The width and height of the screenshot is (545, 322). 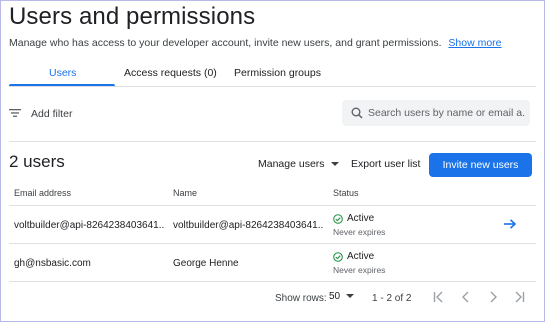 What do you see at coordinates (43, 193) in the screenshot?
I see `header-email: Email address` at bounding box center [43, 193].